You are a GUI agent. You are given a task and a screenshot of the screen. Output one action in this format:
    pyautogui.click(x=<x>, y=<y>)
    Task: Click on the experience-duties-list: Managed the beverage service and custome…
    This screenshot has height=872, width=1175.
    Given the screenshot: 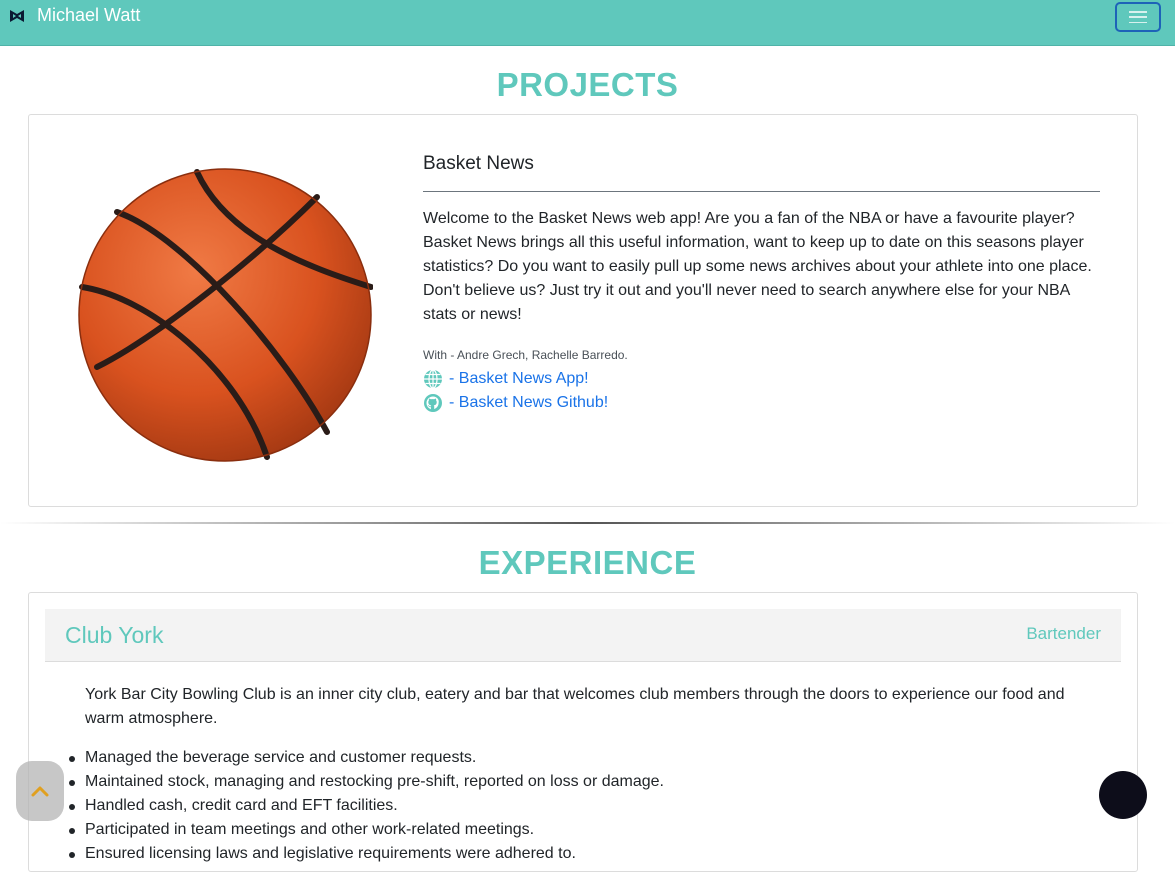 What is the action you would take?
    pyautogui.click(x=366, y=806)
    